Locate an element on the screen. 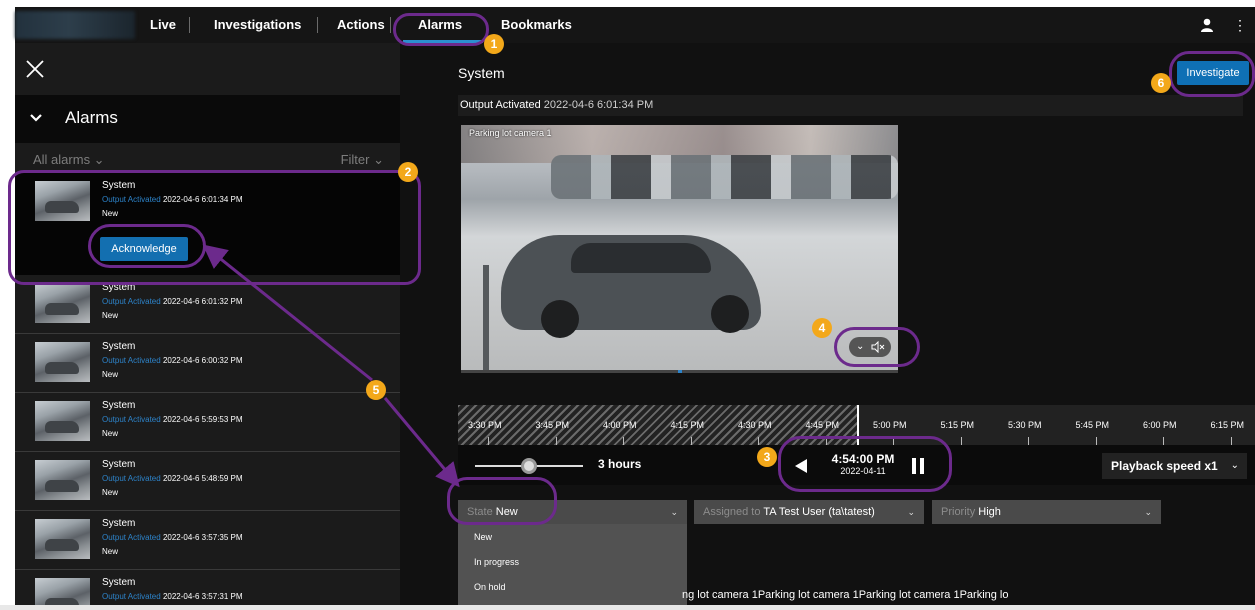 This screenshot has height=610, width=1255. arrow-to-state is located at coordinates (421, 442).